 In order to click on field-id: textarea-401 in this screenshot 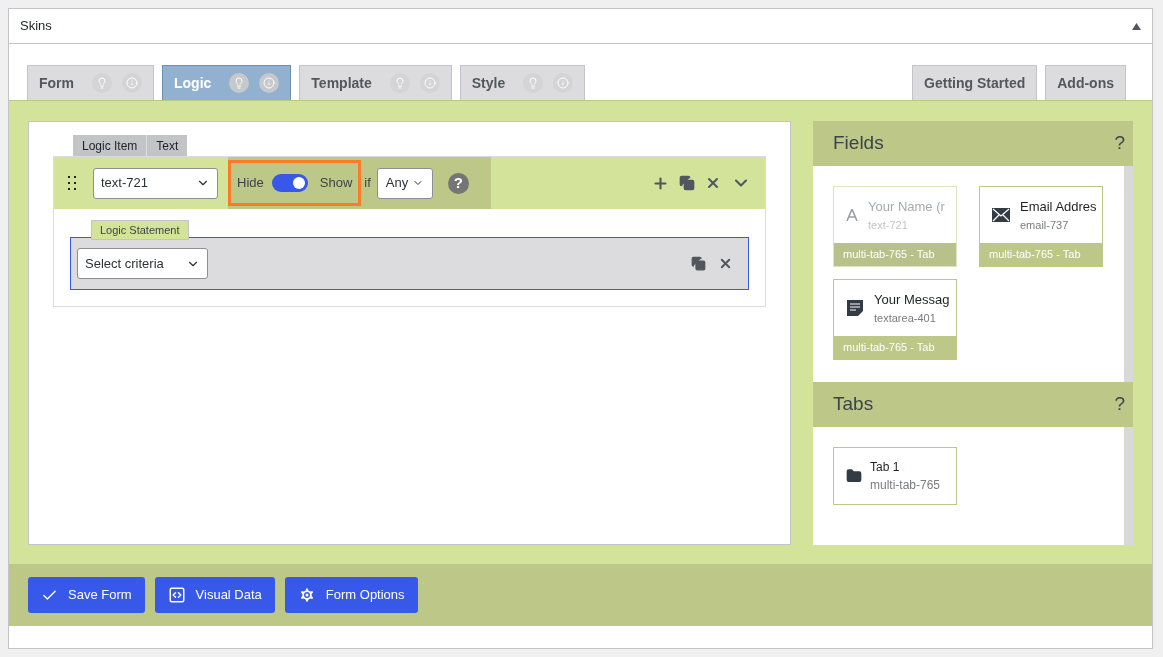, I will do `click(905, 318)`.